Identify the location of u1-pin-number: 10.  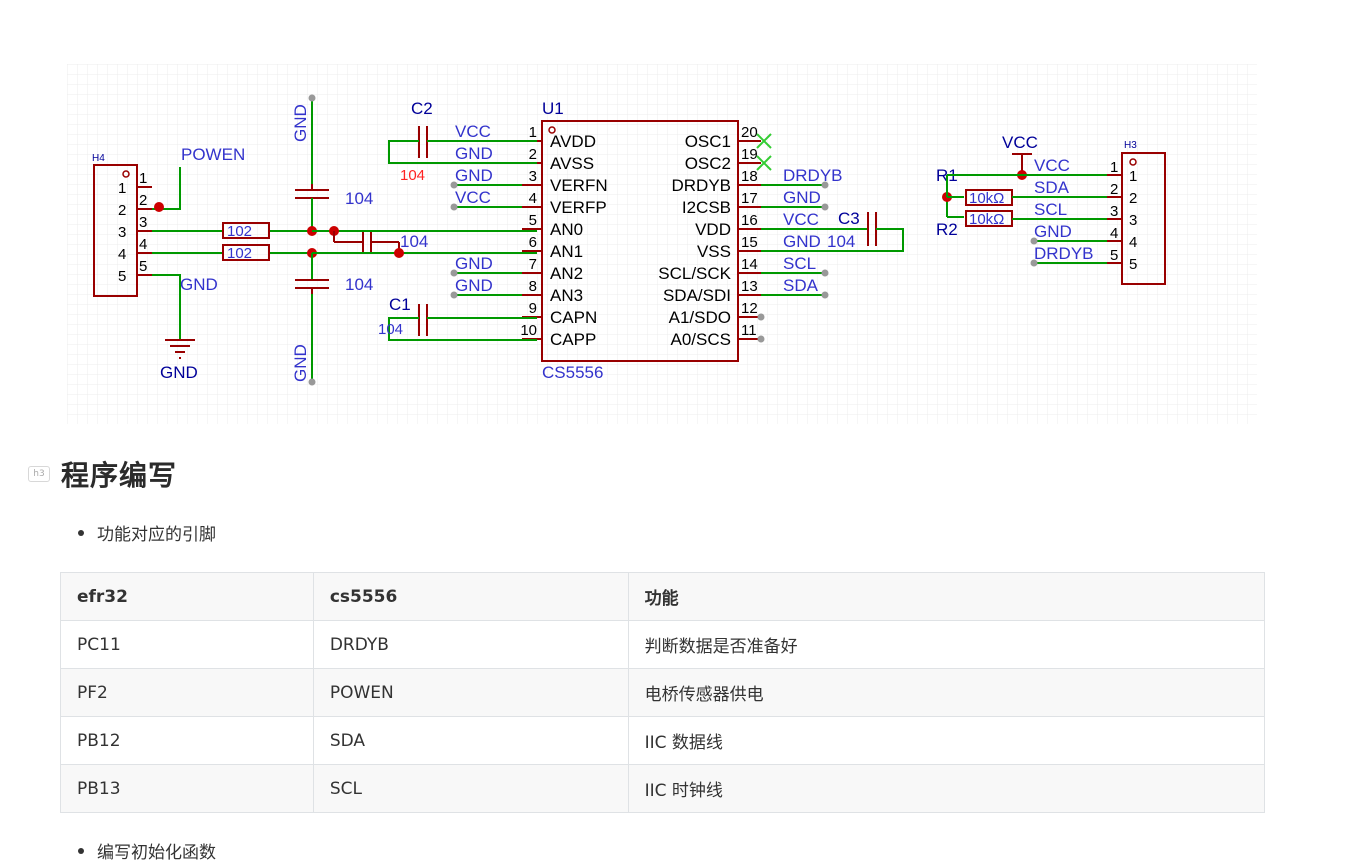
(528, 330).